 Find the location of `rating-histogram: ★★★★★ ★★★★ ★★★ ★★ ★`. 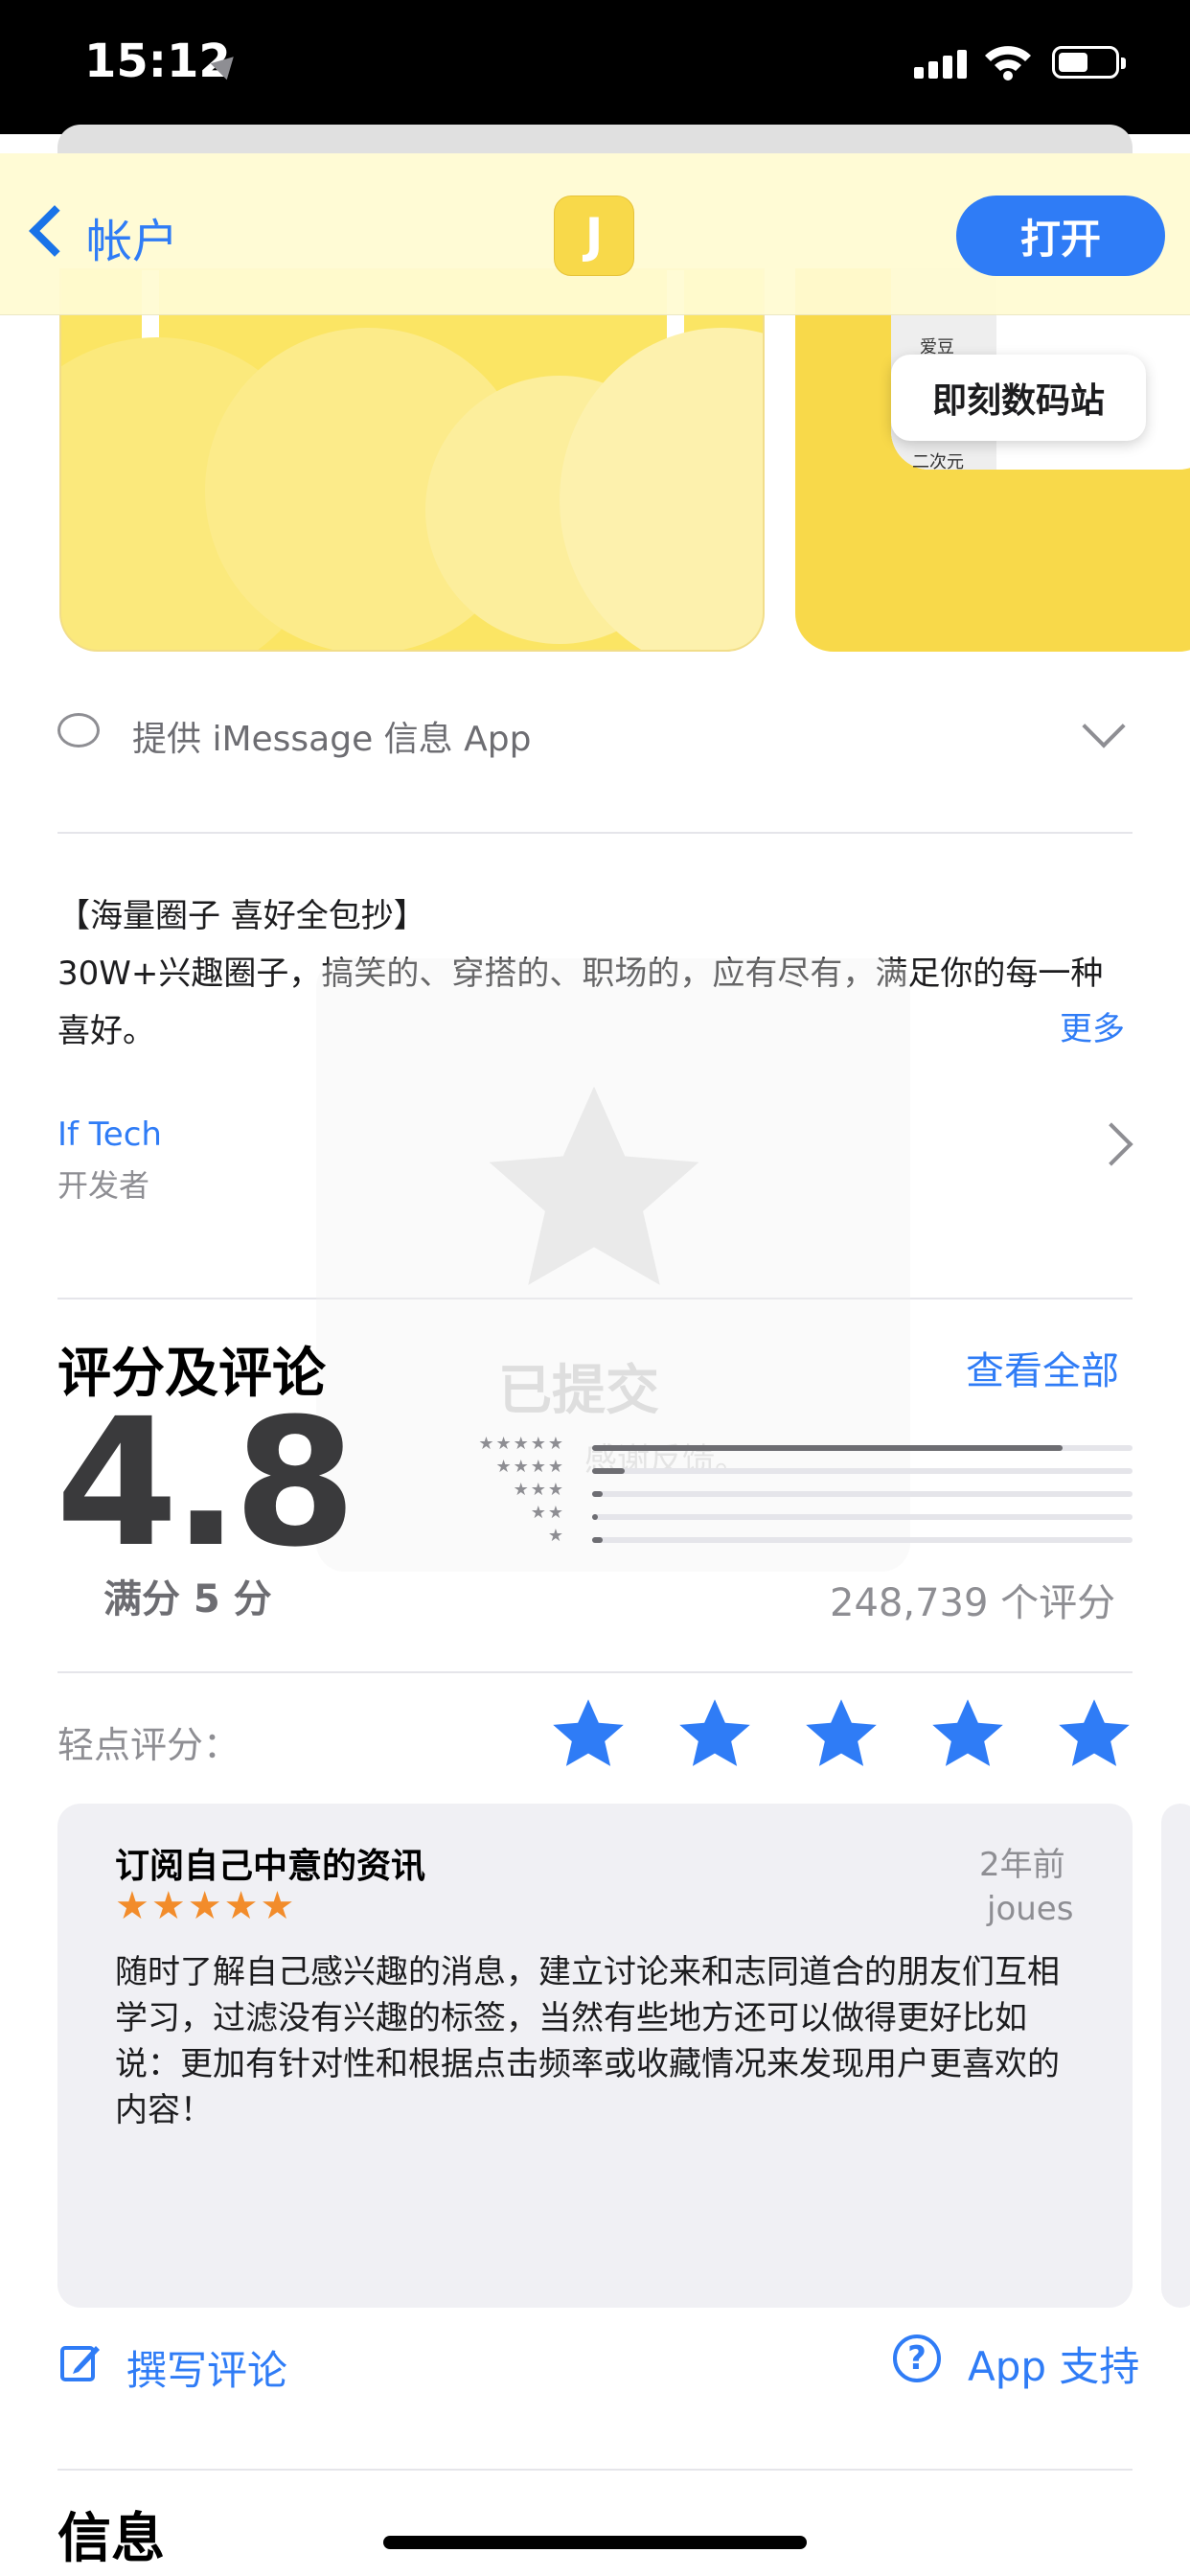

rating-histogram: ★★★★★ ★★★★ ★★★ ★★ ★ is located at coordinates (792, 1492).